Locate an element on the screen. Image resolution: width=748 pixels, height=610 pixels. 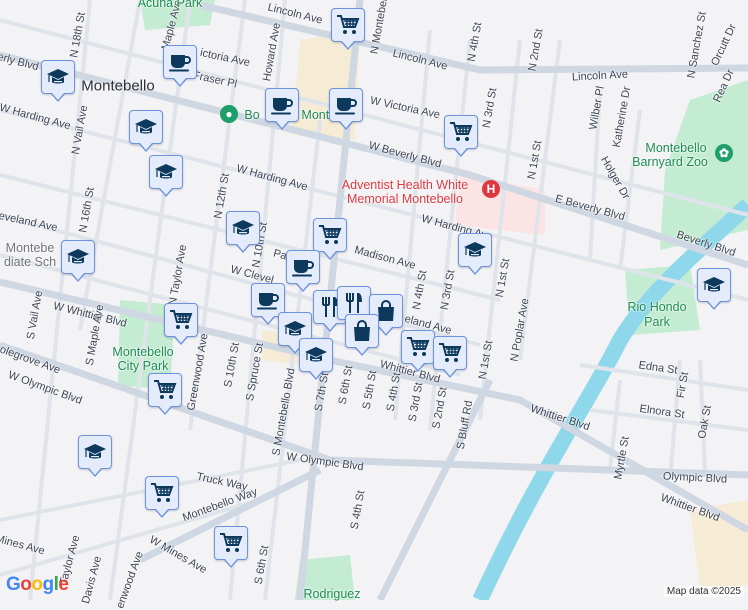
botanic-pin-icon: ● is located at coordinates (229, 114).